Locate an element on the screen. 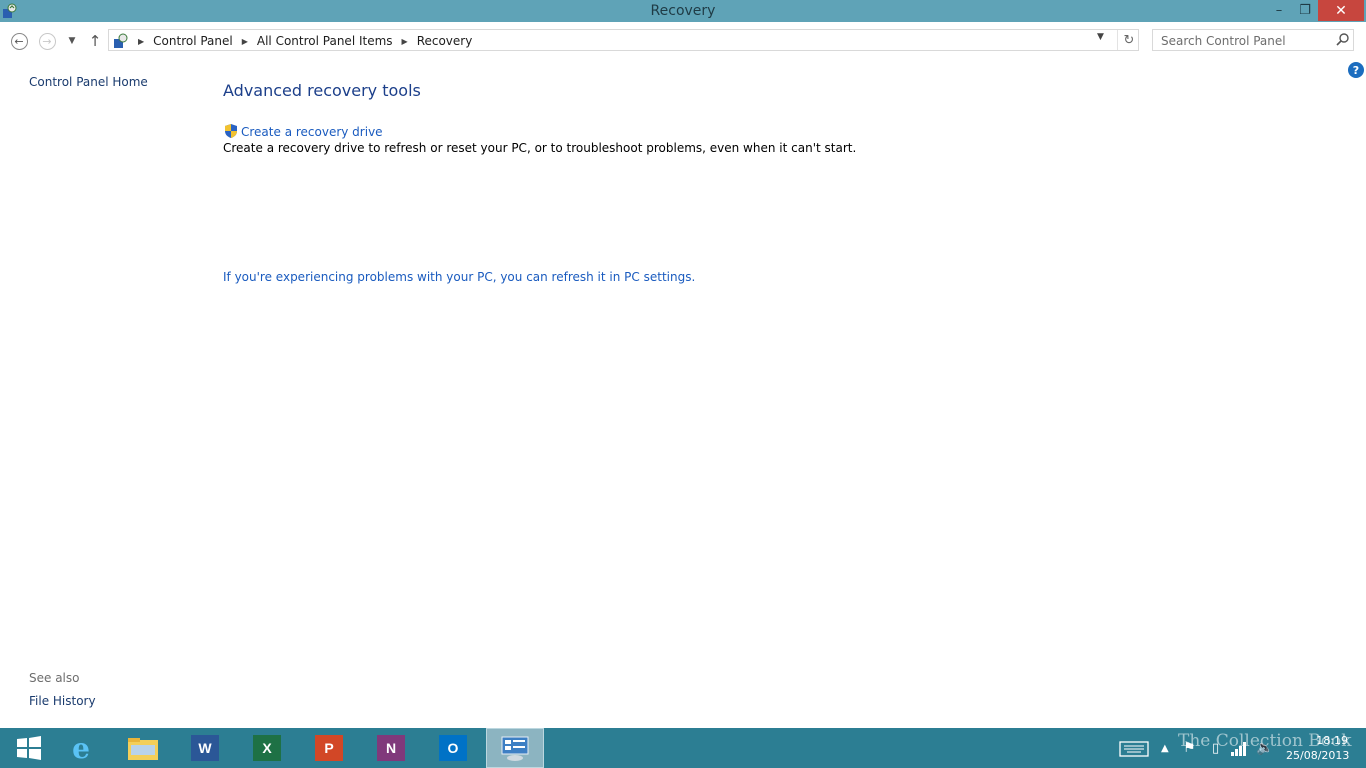  taskbar-file-explorer is located at coordinates (143, 748).